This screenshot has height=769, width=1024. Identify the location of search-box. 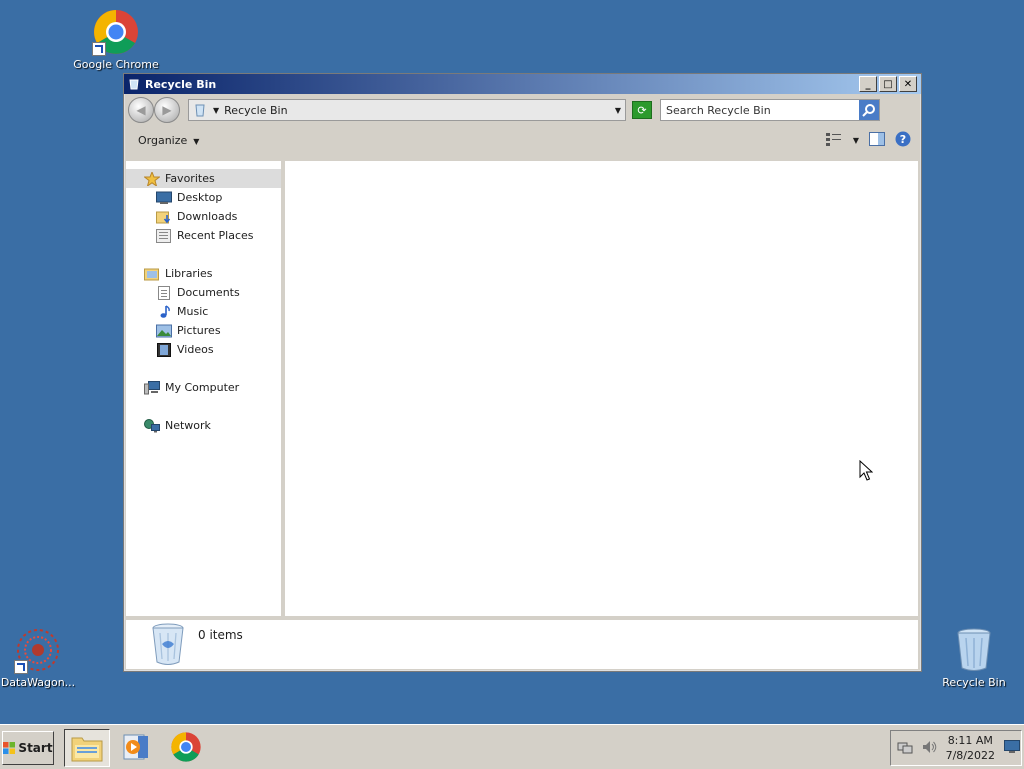
(770, 110).